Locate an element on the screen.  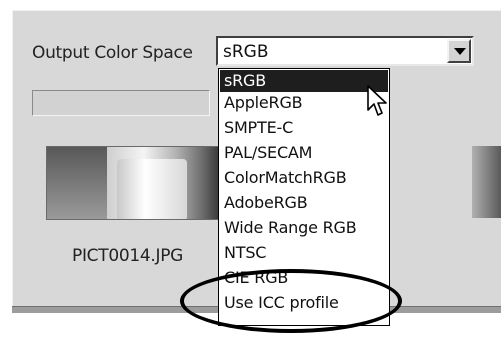
dropdown-option-adobergb: AdobeRGB is located at coordinates (304, 203).